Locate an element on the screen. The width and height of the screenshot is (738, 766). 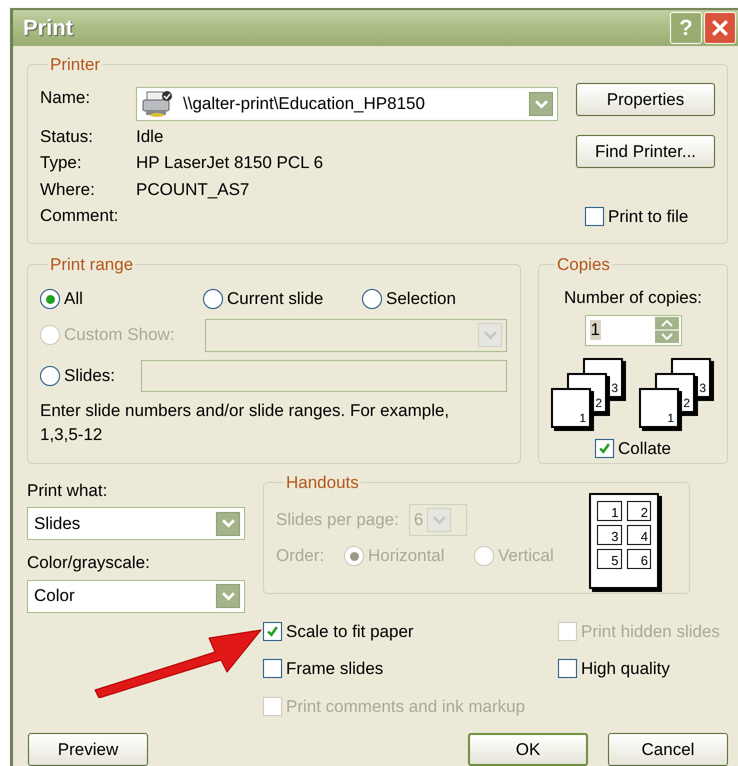
dialog-button: OK is located at coordinates (528, 749).